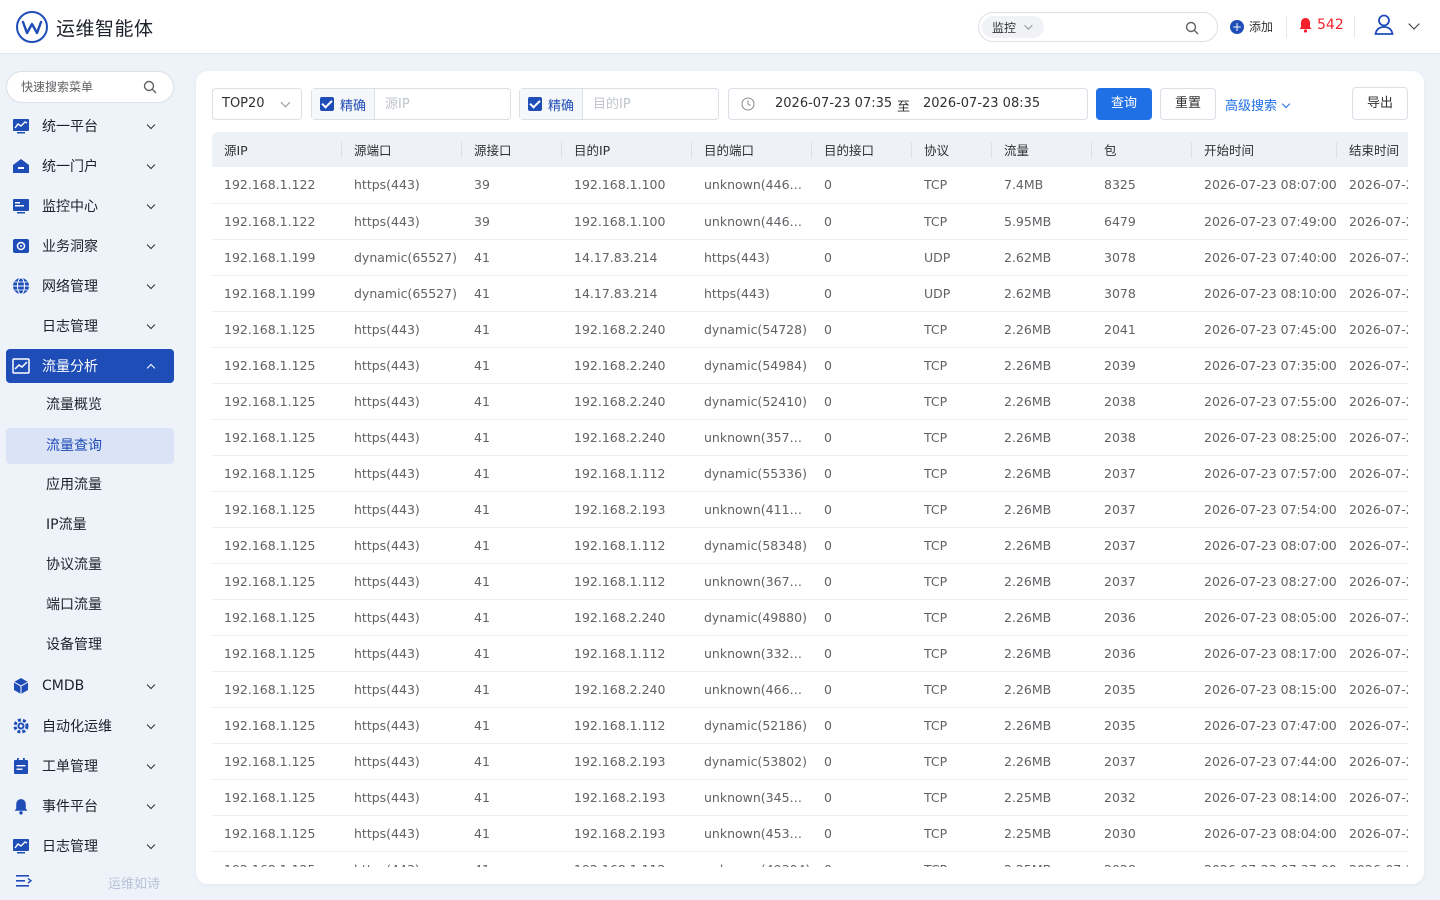 The width and height of the screenshot is (1440, 900). Describe the element at coordinates (21, 286) in the screenshot. I see `globe-icon` at that location.